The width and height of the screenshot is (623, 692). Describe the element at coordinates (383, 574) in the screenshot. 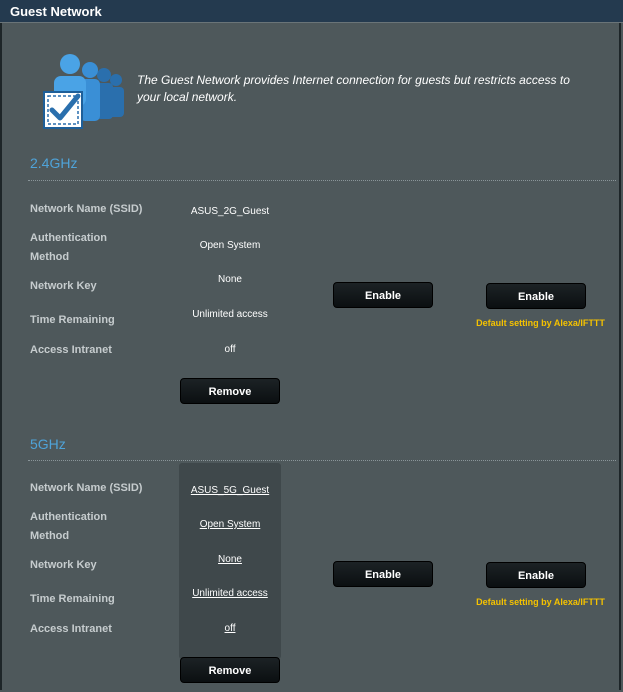

I see `band-5-enable-button-1: Enable` at that location.